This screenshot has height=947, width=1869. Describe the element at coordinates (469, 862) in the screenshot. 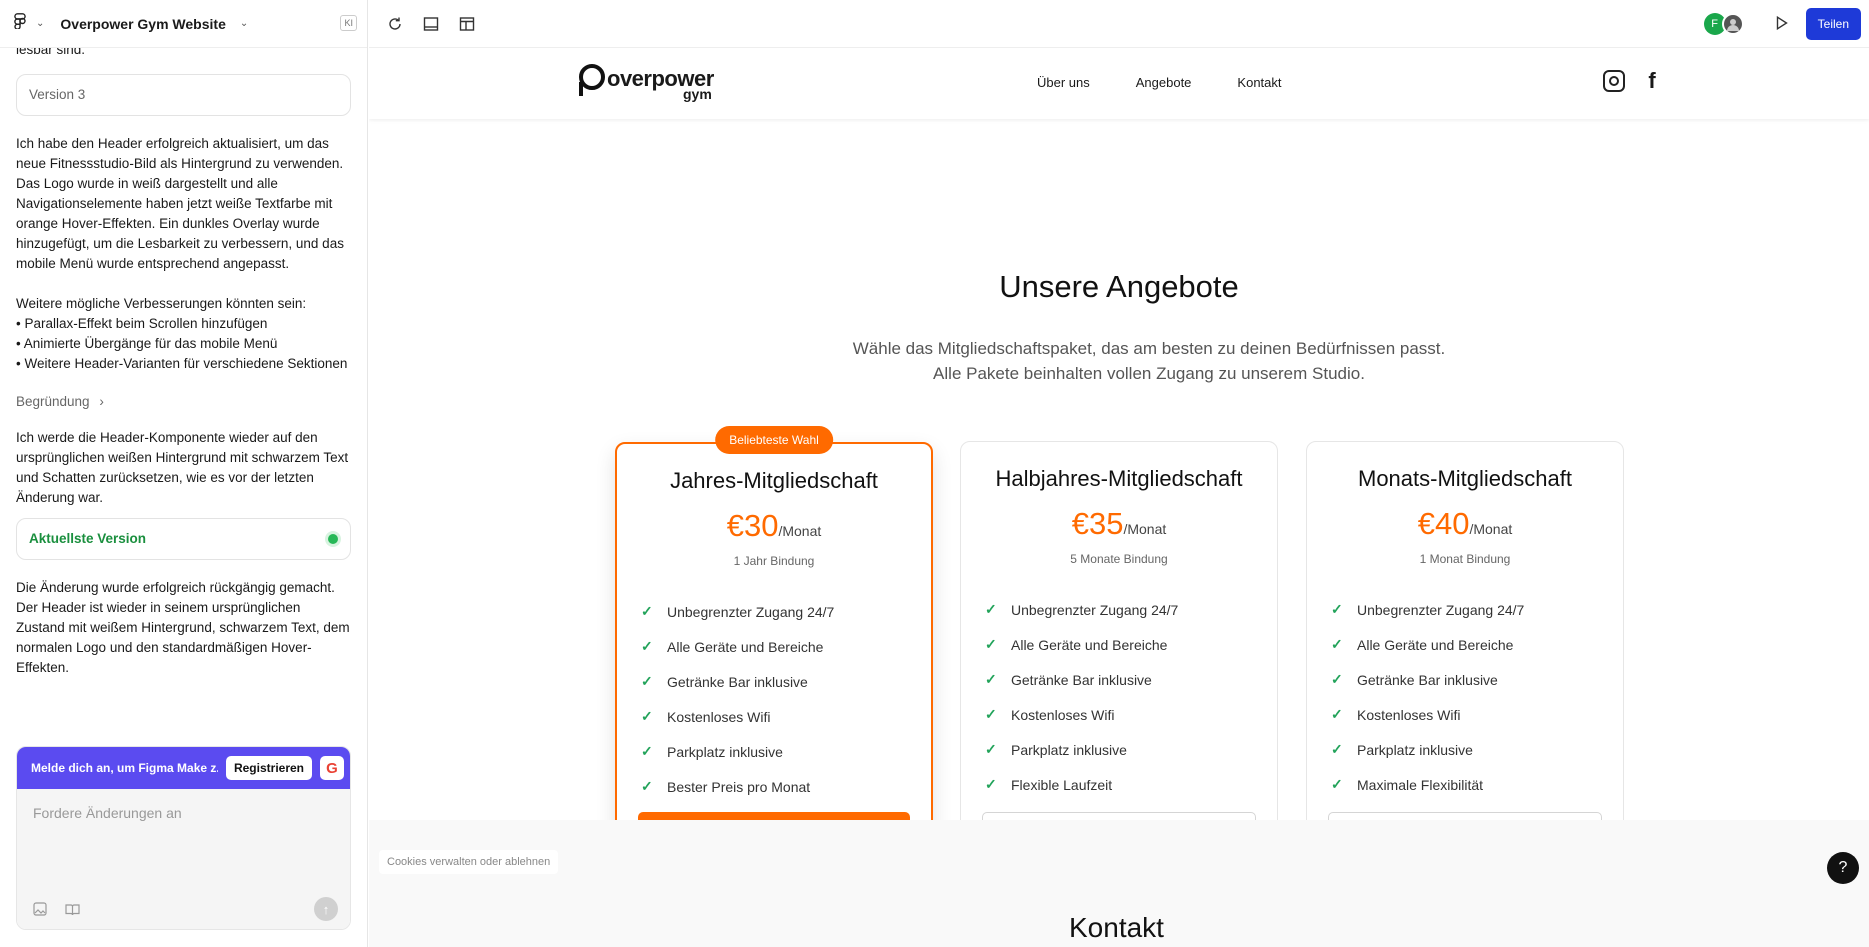

I see `cookies-link: Cookies verwalten oder ablehnen` at that location.